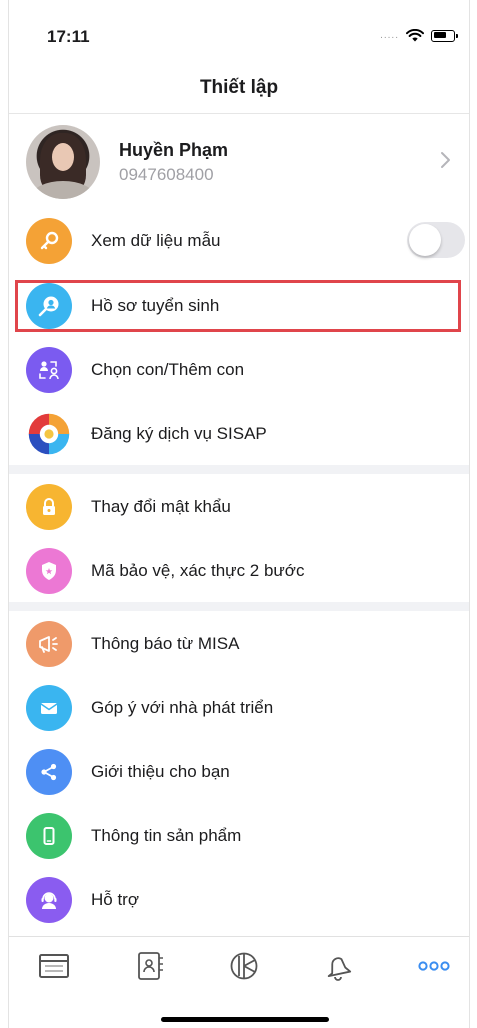 The image size is (477, 1028). I want to click on highlight-box, so click(238, 306).